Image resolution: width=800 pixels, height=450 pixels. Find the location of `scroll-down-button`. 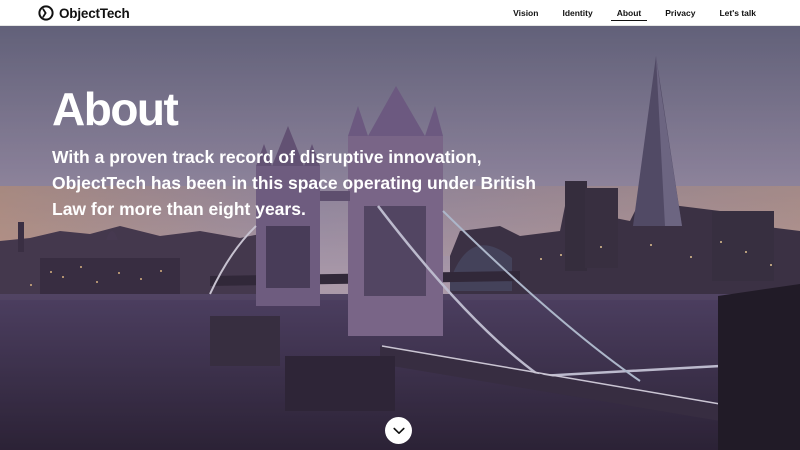

scroll-down-button is located at coordinates (398, 430).